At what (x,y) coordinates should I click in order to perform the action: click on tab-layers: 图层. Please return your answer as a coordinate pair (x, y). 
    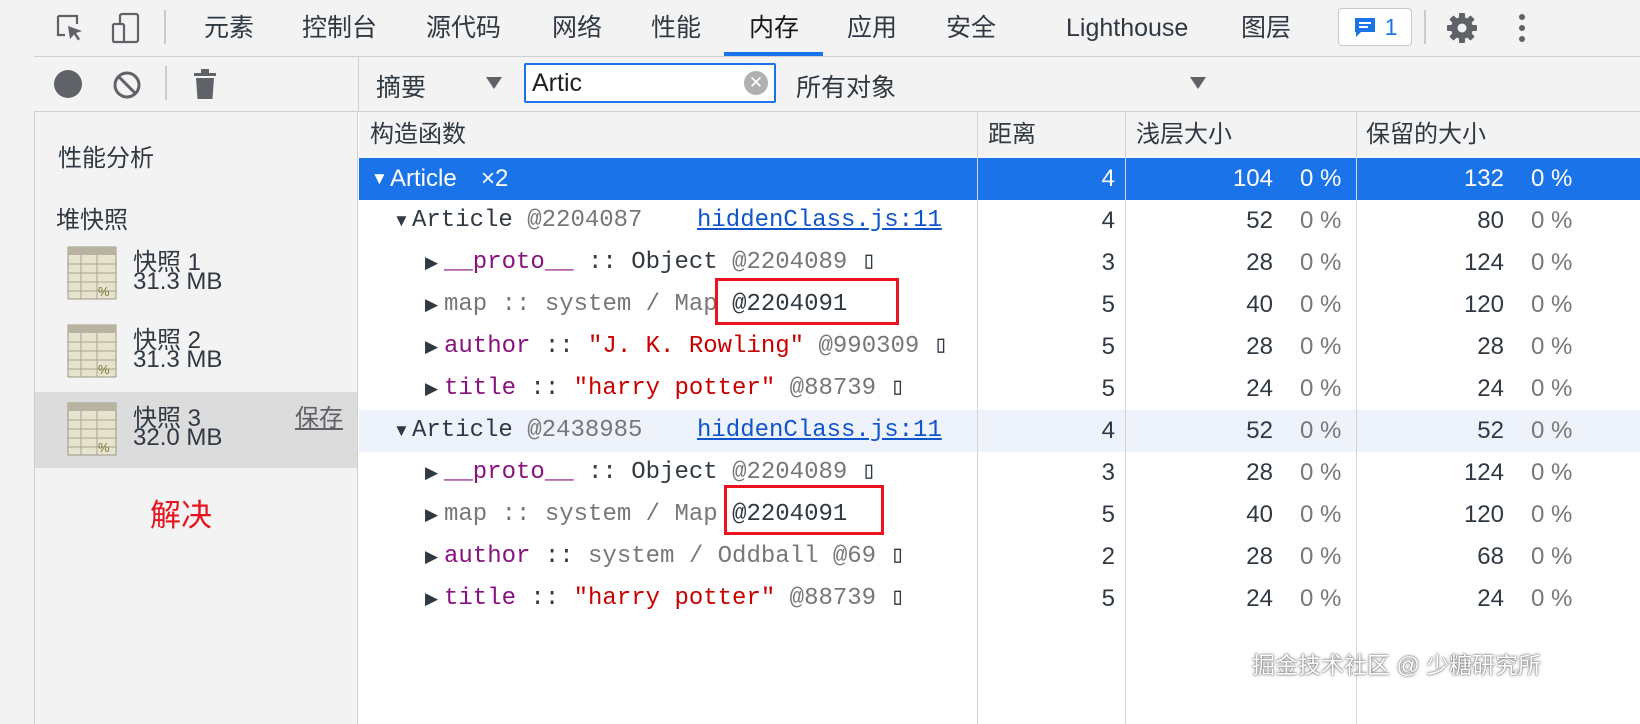
    Looking at the image, I should click on (1266, 28).